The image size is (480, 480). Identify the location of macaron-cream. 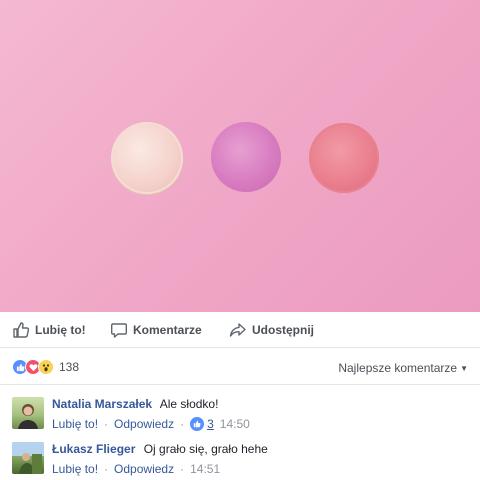
(147, 158).